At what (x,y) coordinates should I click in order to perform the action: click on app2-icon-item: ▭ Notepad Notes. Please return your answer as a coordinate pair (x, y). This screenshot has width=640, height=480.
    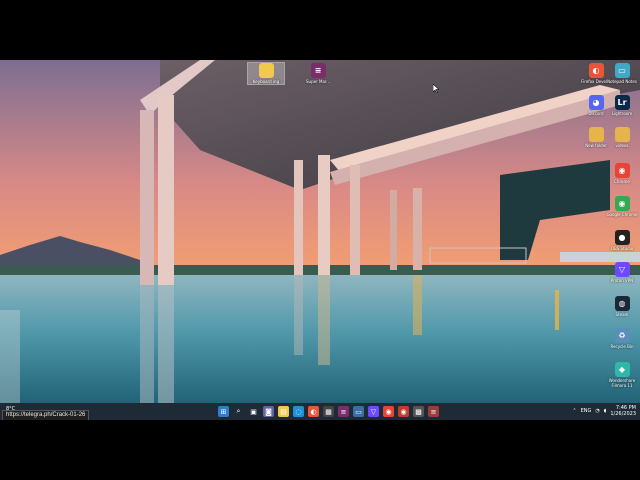
    Looking at the image, I should click on (622, 73).